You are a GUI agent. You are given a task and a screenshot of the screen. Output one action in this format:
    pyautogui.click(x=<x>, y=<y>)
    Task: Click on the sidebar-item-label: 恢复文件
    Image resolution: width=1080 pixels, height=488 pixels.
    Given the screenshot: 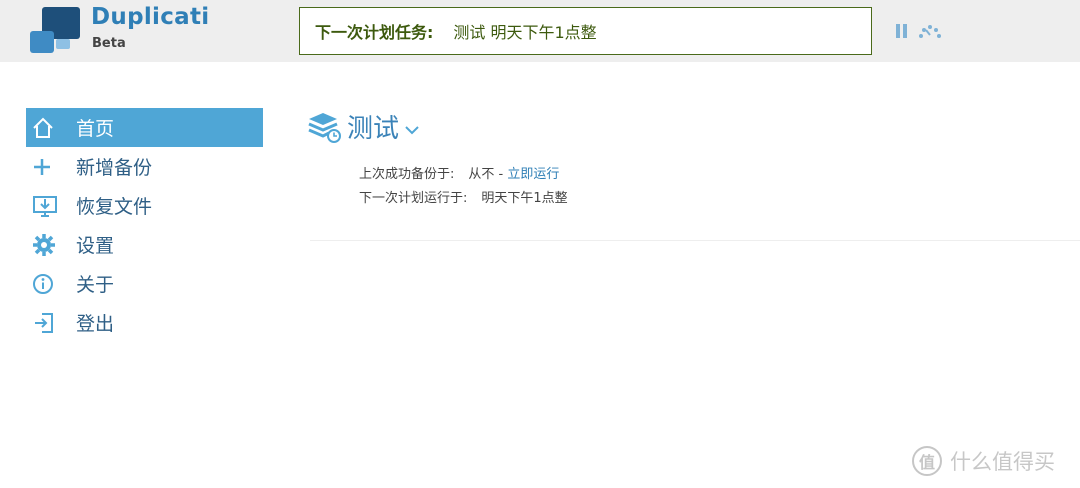 What is the action you would take?
    pyautogui.click(x=114, y=207)
    